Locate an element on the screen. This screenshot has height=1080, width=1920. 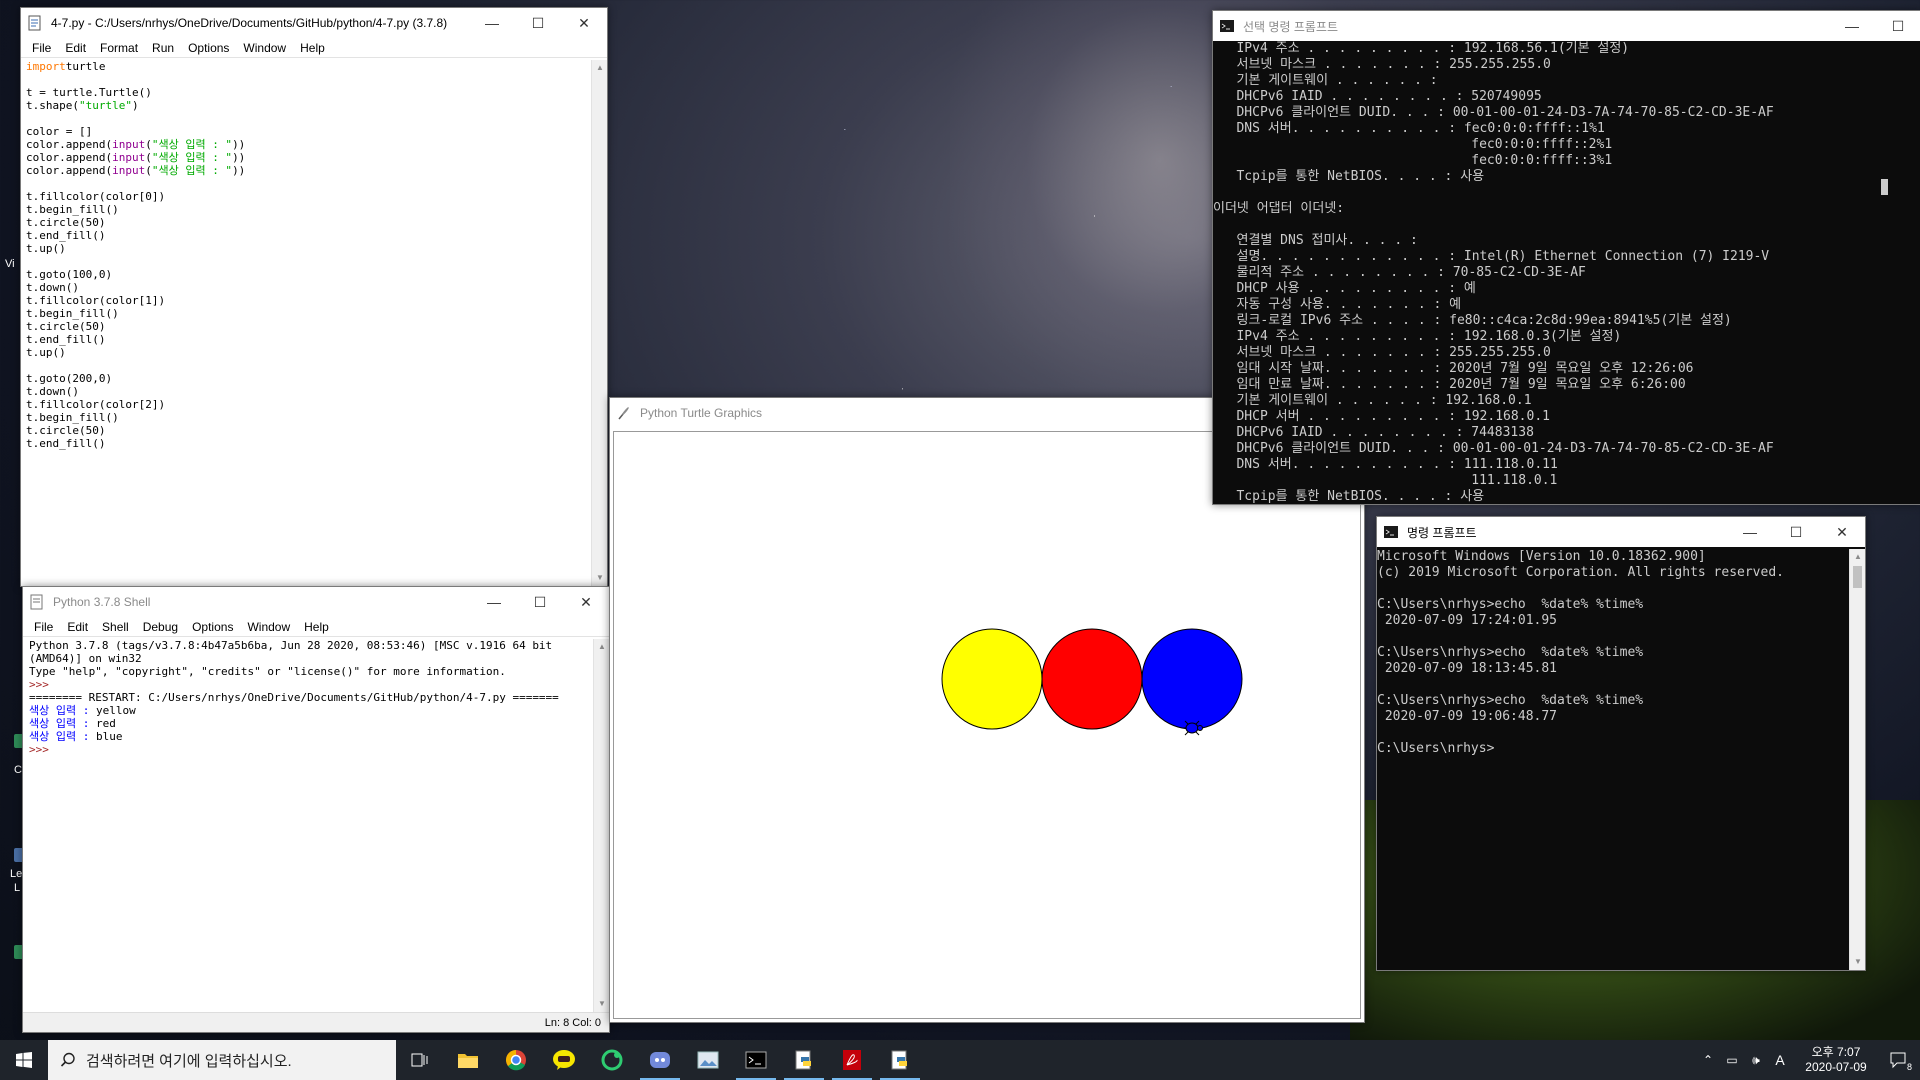
title-bar: Python 3.7.8 Shell — ☐ ✕ is located at coordinates (316, 602).